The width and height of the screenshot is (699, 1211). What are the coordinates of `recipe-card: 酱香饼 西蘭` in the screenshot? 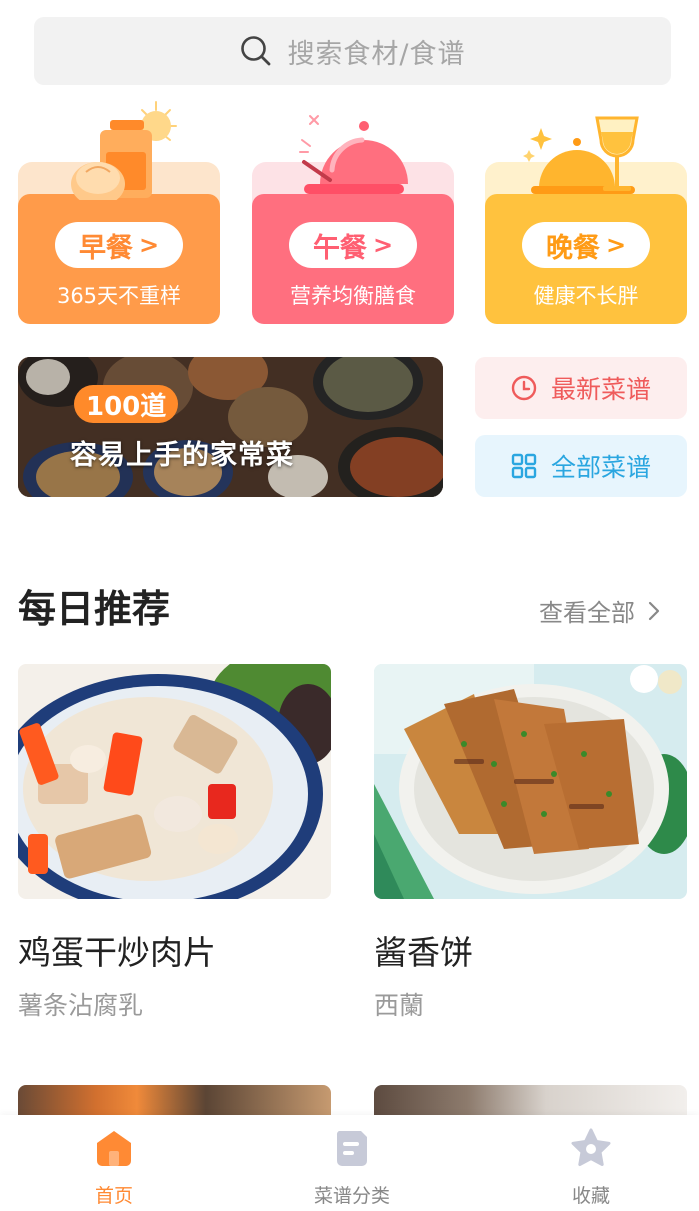 It's located at (530, 842).